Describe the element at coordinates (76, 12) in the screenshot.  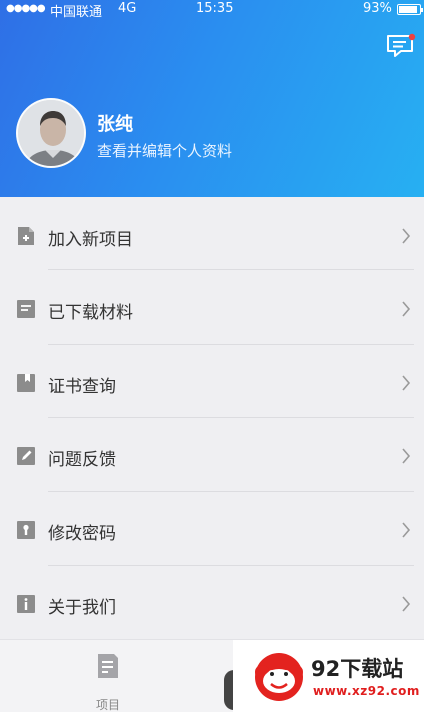
I see `carrier-name: 中国联通` at that location.